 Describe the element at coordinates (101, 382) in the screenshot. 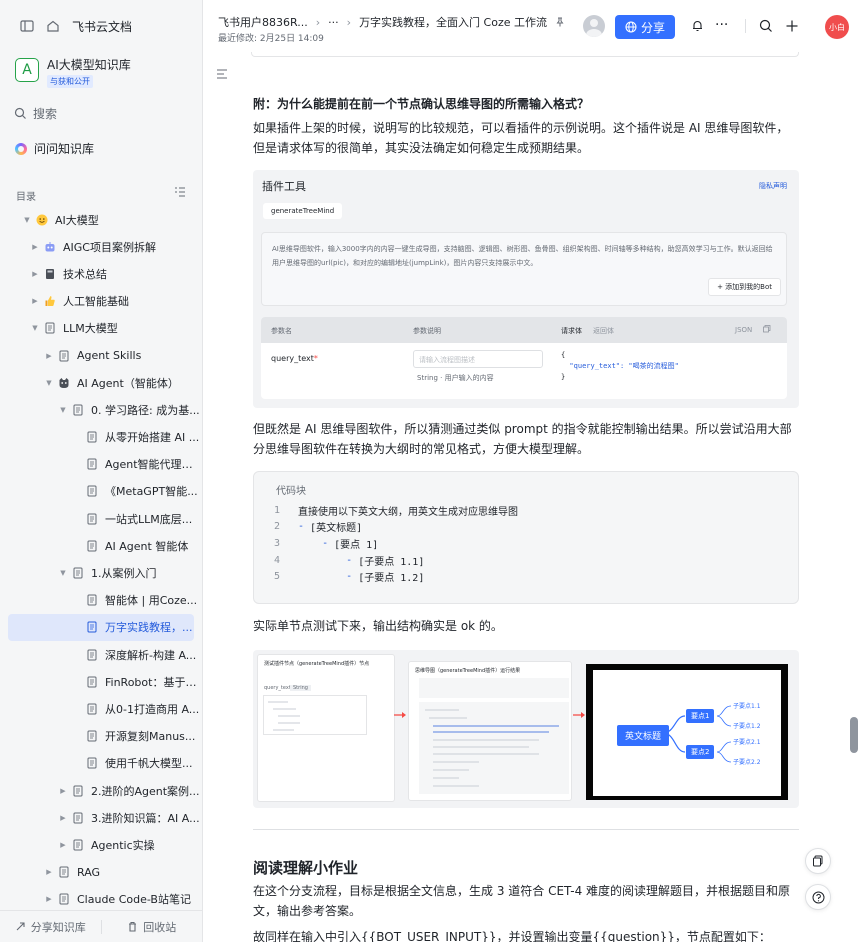

I see `sidebar-tree-item: ▼ AI Agent（智能体）` at that location.